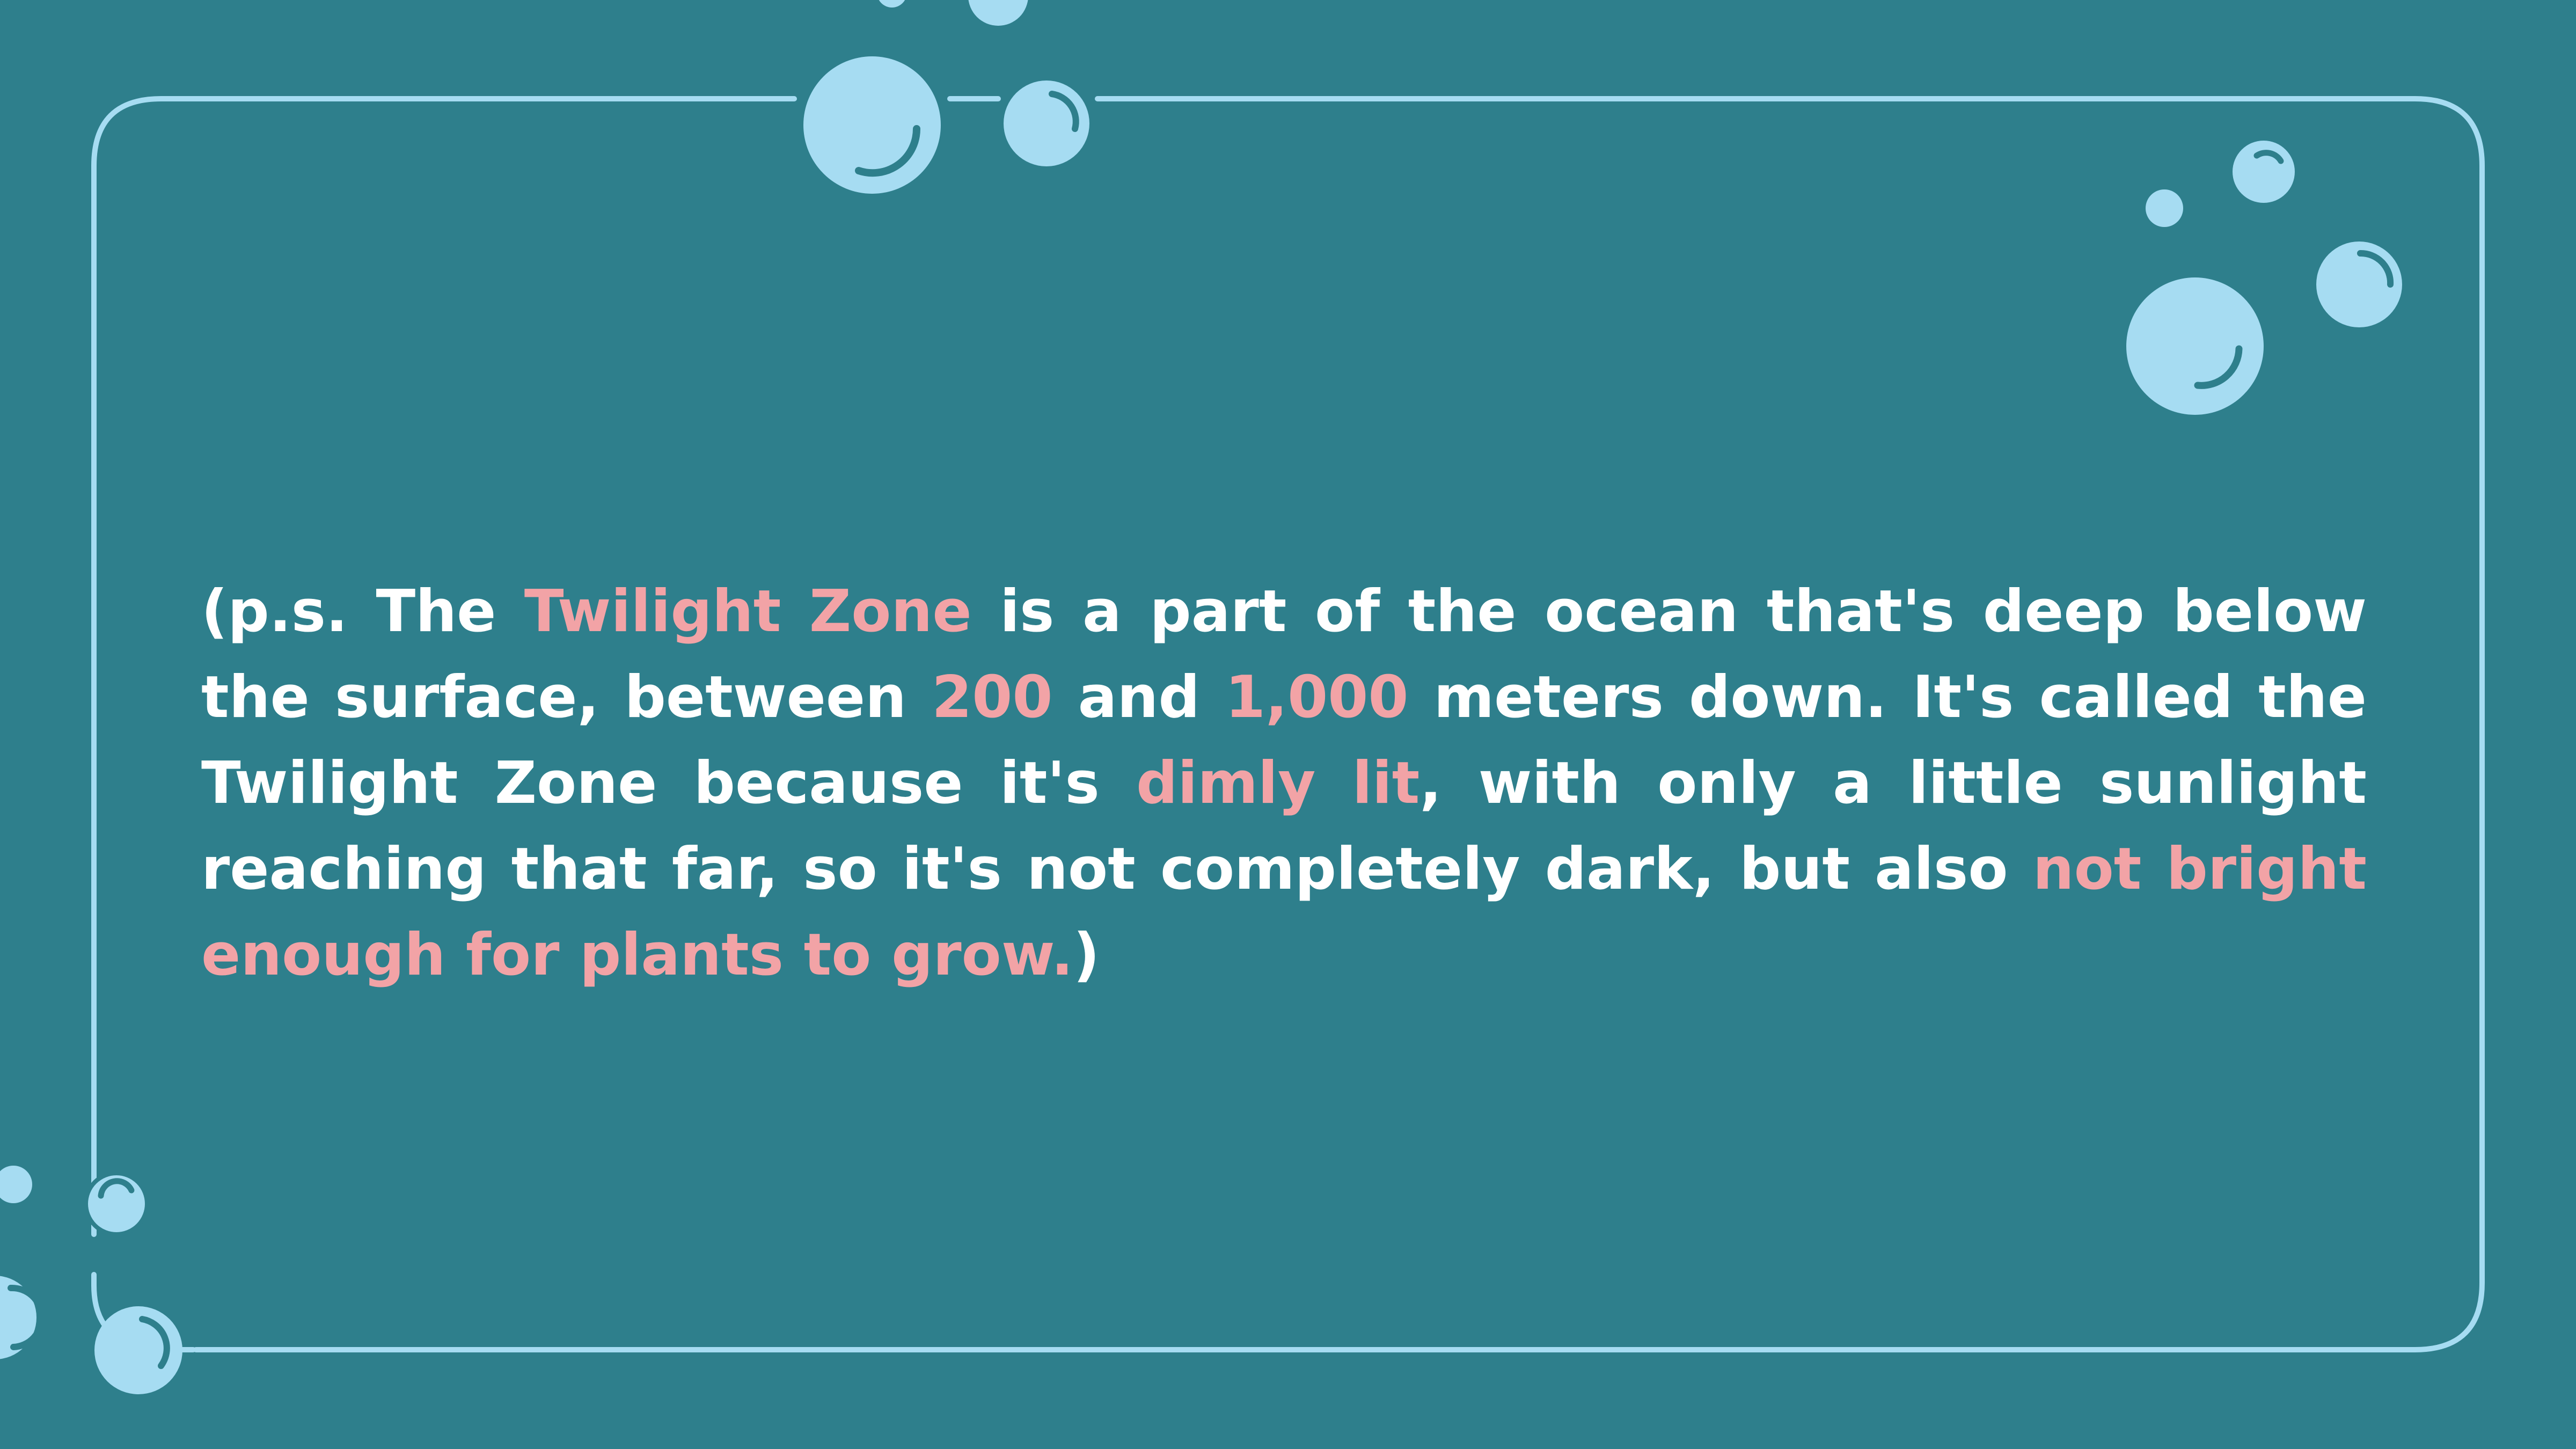 Image resolution: width=2576 pixels, height=1449 pixels. Describe the element at coordinates (362, 611) in the screenshot. I see `text-segment: (p.s. The` at that location.